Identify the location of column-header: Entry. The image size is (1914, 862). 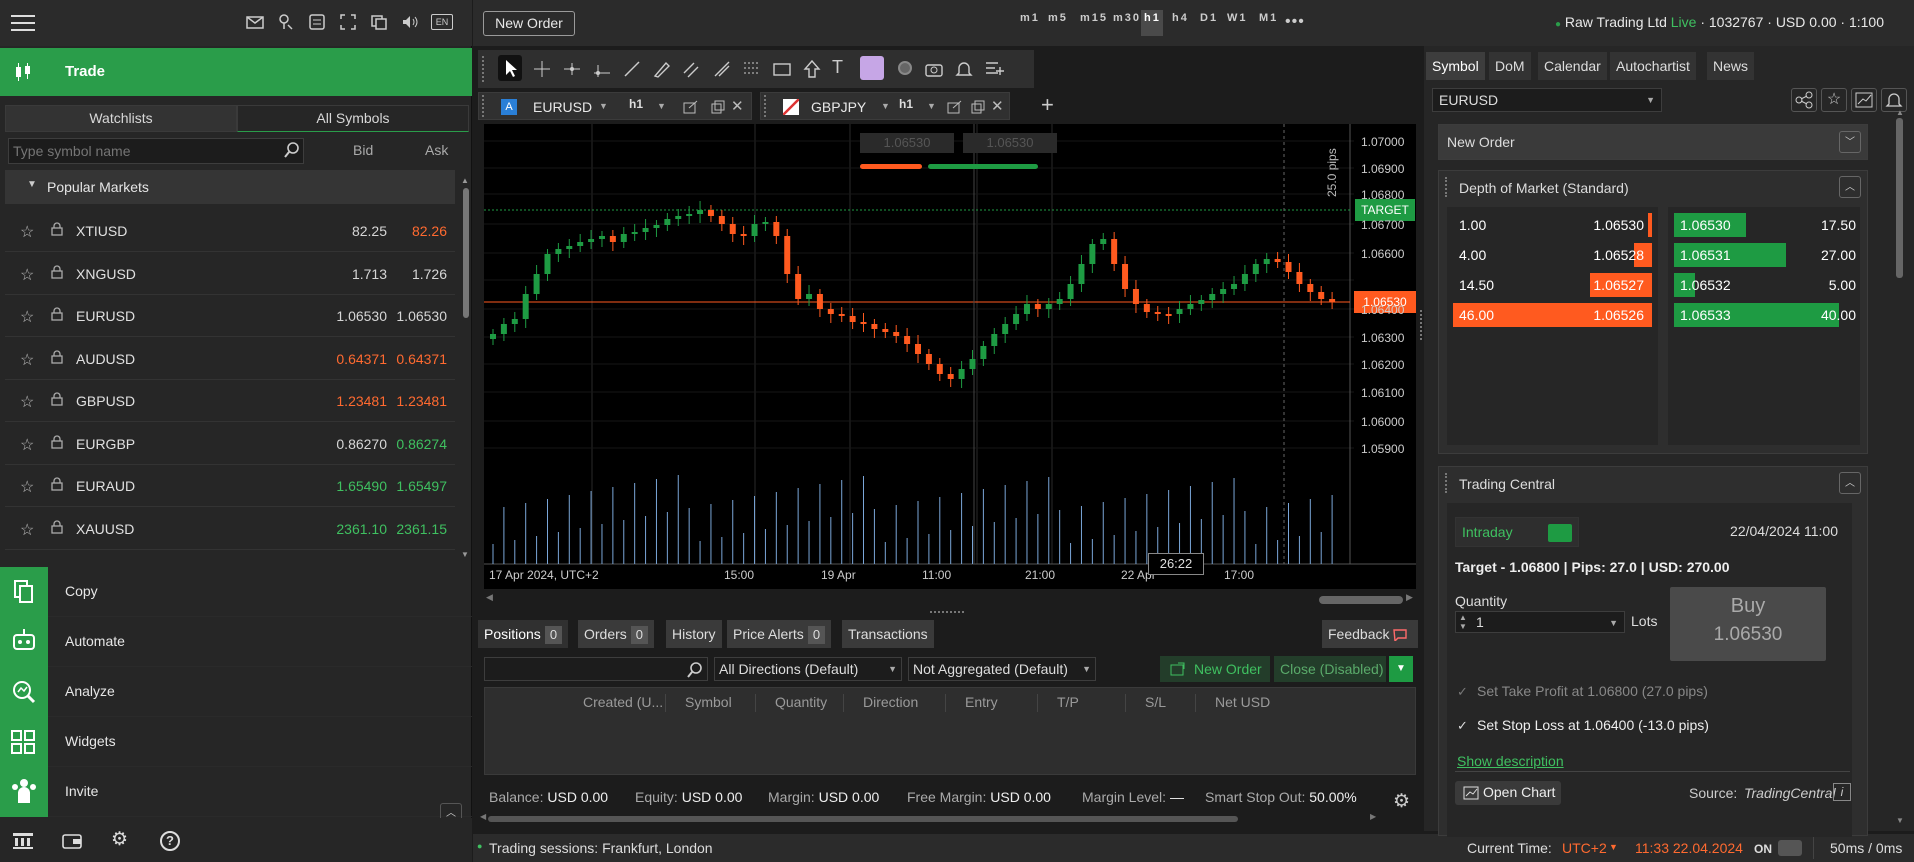
(981, 702).